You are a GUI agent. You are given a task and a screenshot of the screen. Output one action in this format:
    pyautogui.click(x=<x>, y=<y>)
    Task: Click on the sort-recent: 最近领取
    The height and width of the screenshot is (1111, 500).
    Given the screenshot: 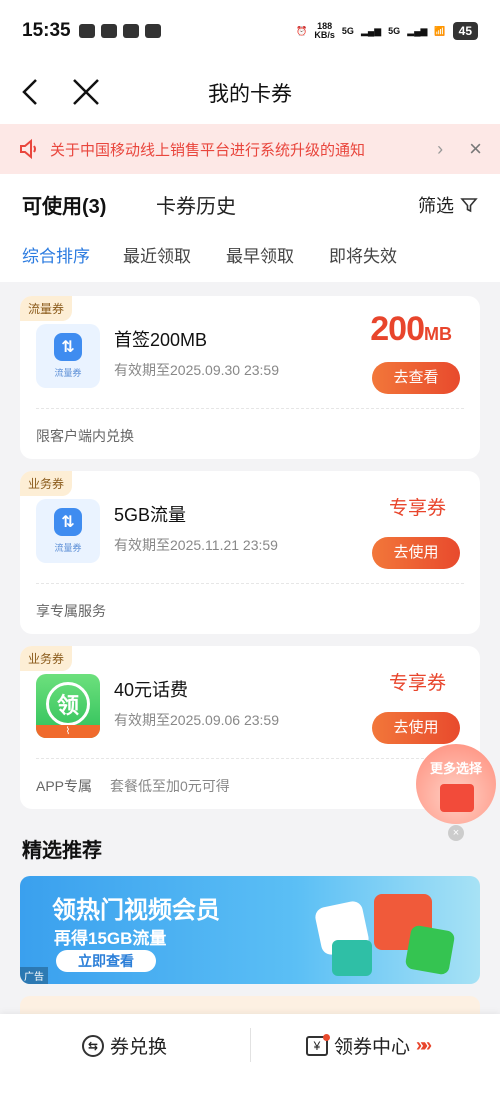 What is the action you would take?
    pyautogui.click(x=157, y=254)
    